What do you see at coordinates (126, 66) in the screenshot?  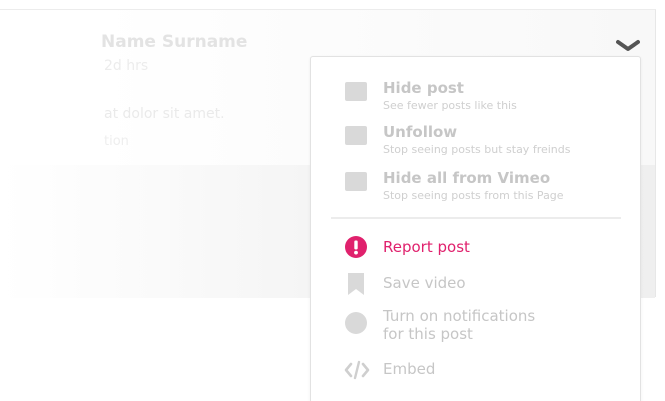 I see `post-timestamp: 2d hrs` at bounding box center [126, 66].